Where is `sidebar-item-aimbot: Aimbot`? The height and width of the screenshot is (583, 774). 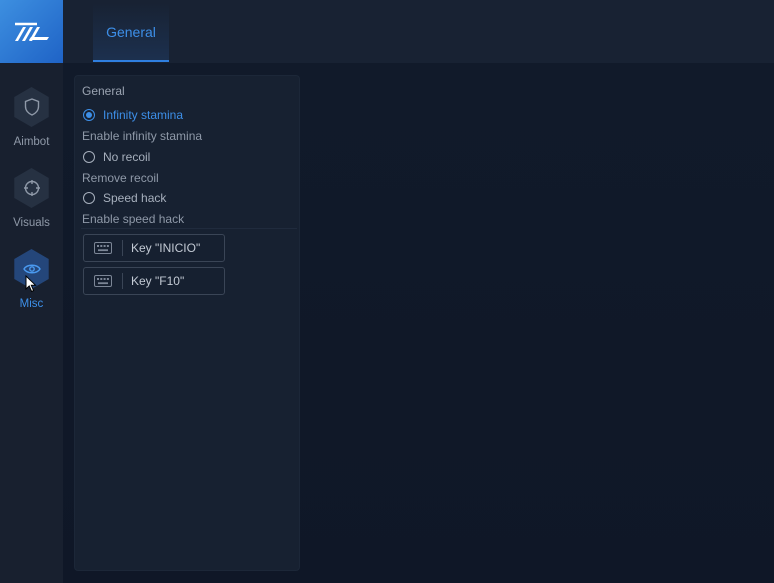
sidebar-item-aimbot: Aimbot is located at coordinates (31, 121).